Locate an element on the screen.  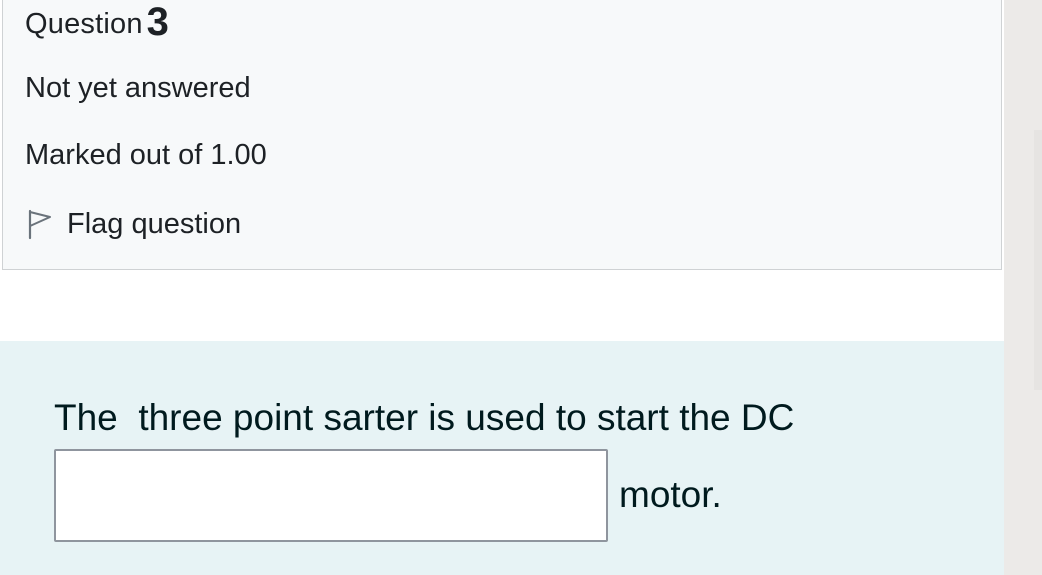
question-state: Not yet answered is located at coordinates (138, 88).